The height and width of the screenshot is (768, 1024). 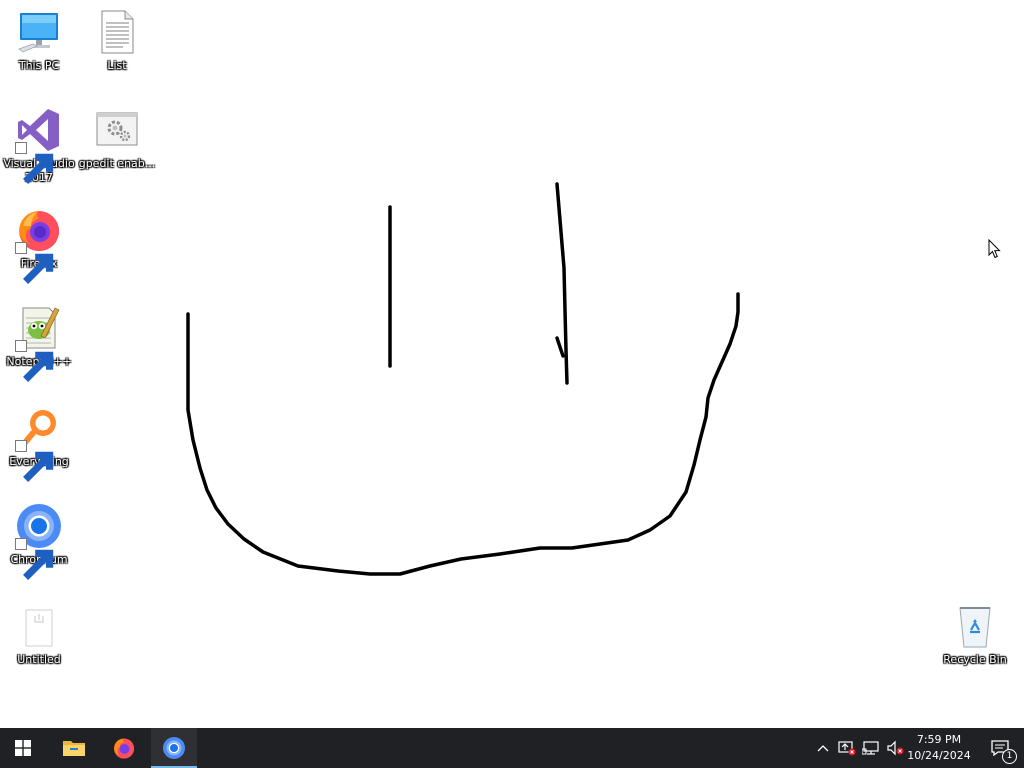 What do you see at coordinates (39, 626) in the screenshot?
I see `blank-document-icon` at bounding box center [39, 626].